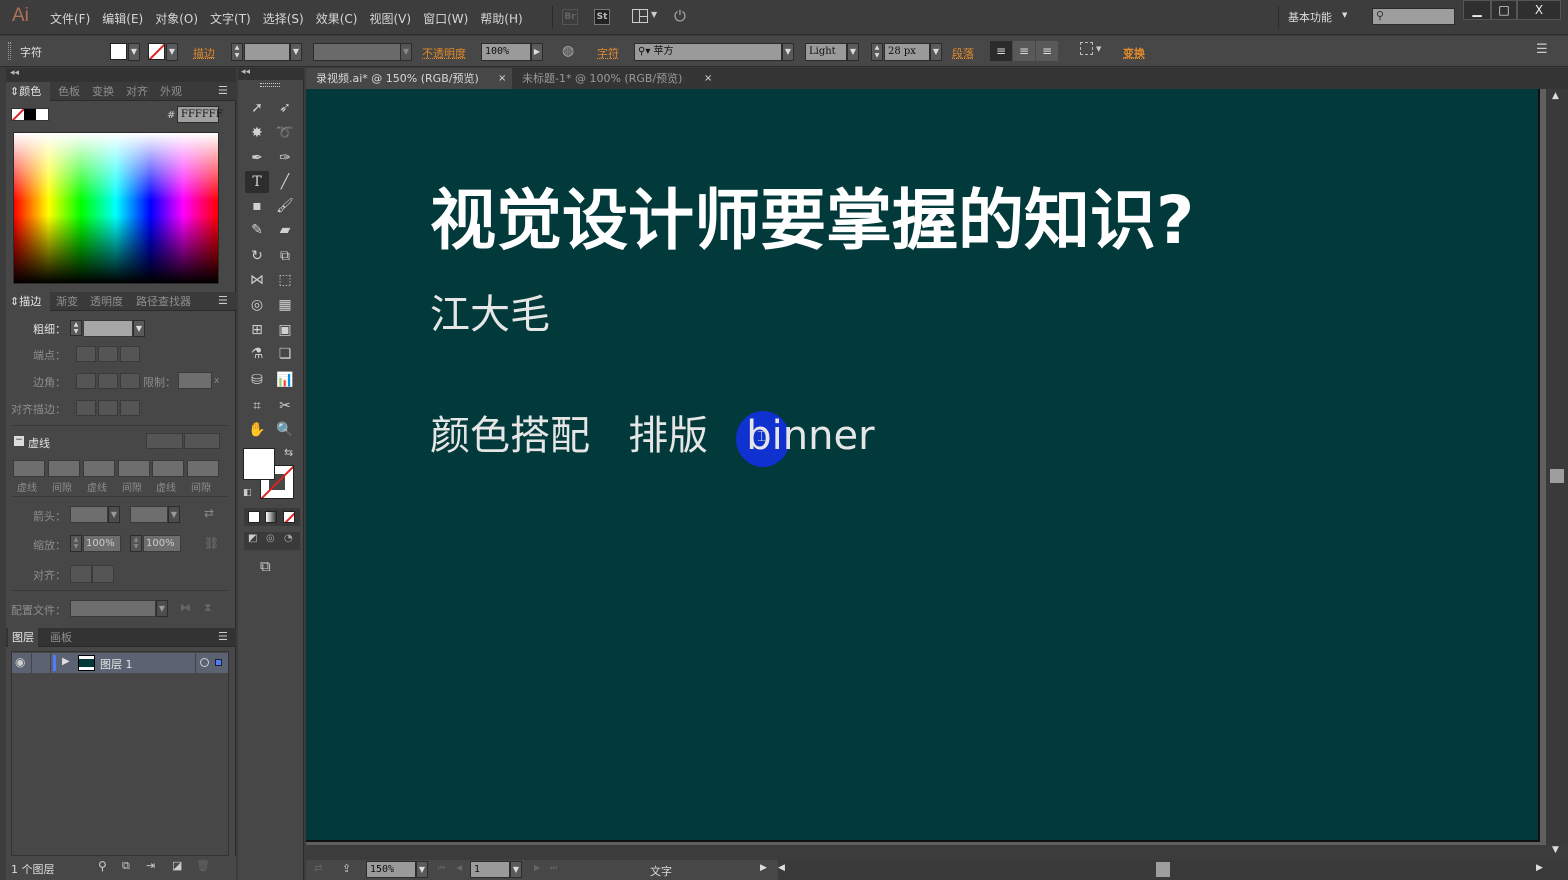  What do you see at coordinates (1310, 17) in the screenshot?
I see `workspace-switcher: 基本功能` at bounding box center [1310, 17].